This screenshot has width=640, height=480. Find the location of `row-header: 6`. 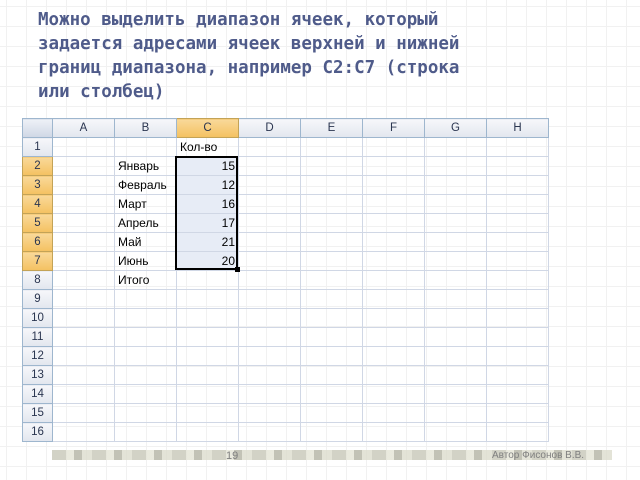

row-header: 6 is located at coordinates (37, 242).